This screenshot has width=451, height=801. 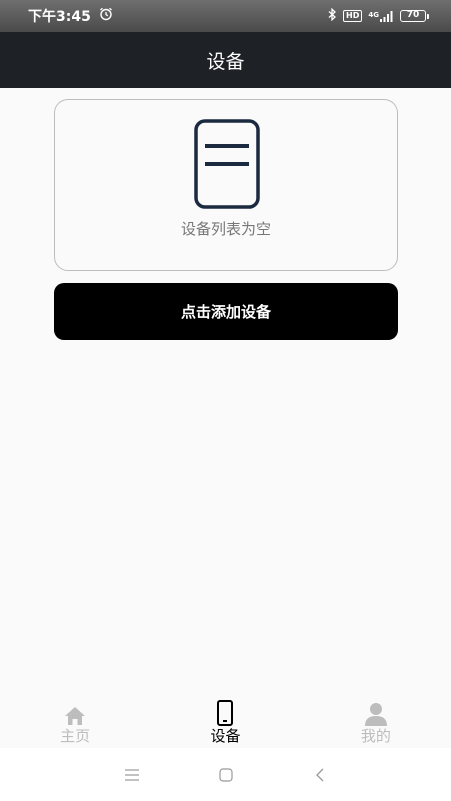 I want to click on status-left: 下午3:45, so click(x=70, y=16).